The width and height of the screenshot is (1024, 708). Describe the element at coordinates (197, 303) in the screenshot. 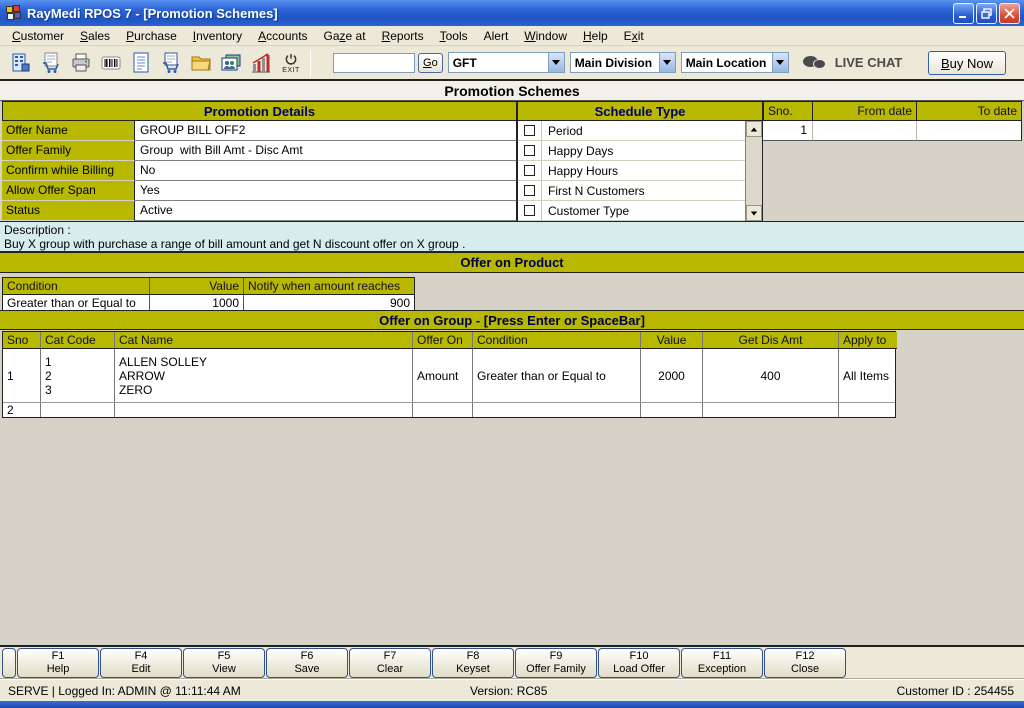

I see `product-value-cell: 1000` at that location.